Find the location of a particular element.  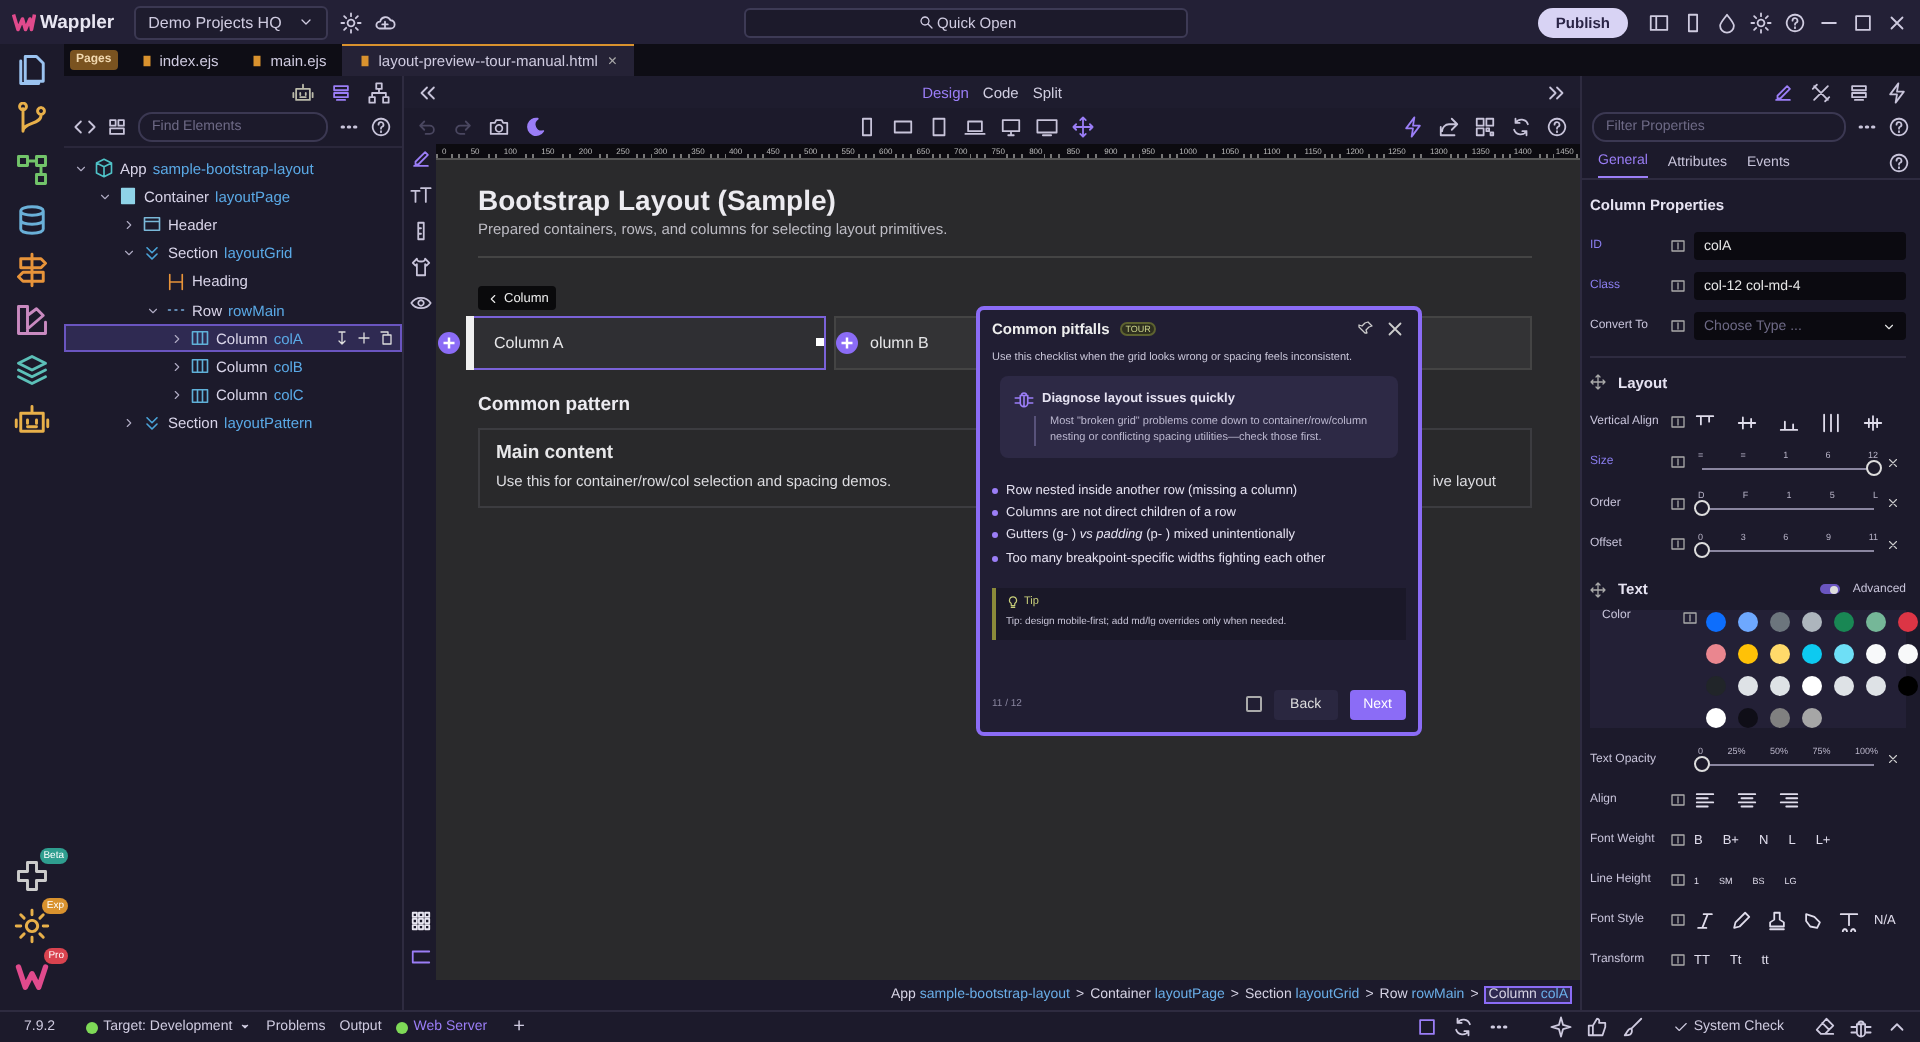

frame-icon is located at coordinates (420, 957).